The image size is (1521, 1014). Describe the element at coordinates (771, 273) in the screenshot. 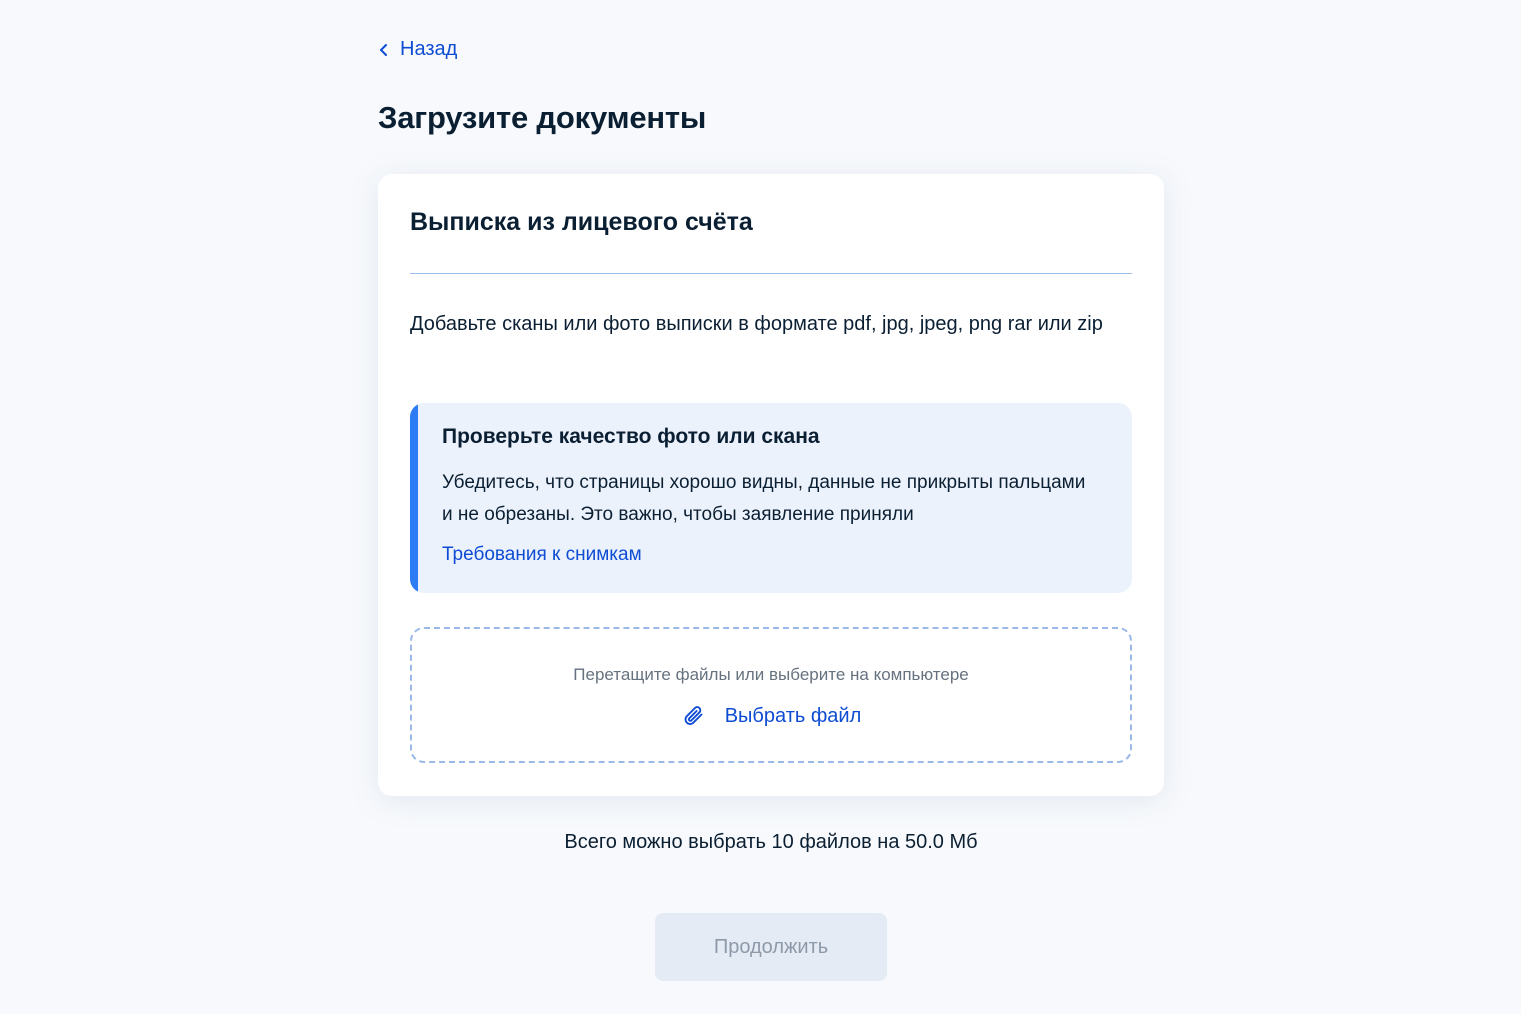

I see `card-divider` at that location.